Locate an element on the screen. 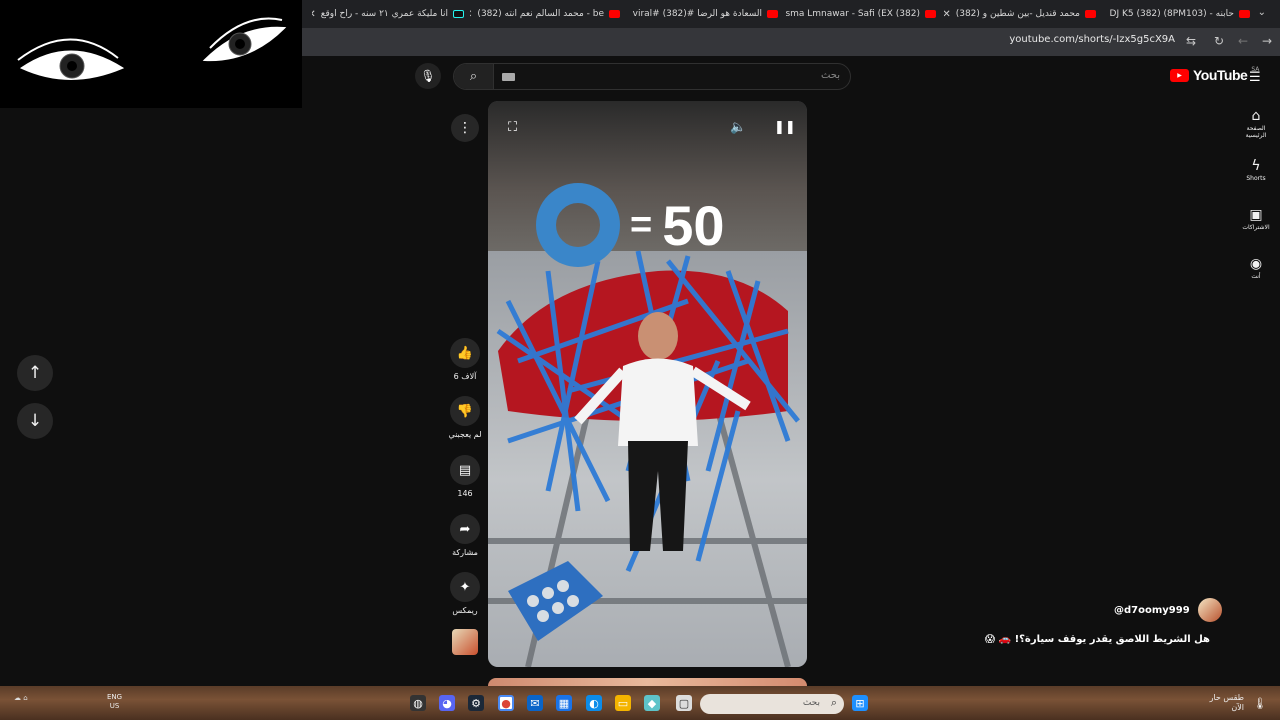  url-field: youtube.com/shorts/-Izx5g5cX9A is located at coordinates (1092, 39).